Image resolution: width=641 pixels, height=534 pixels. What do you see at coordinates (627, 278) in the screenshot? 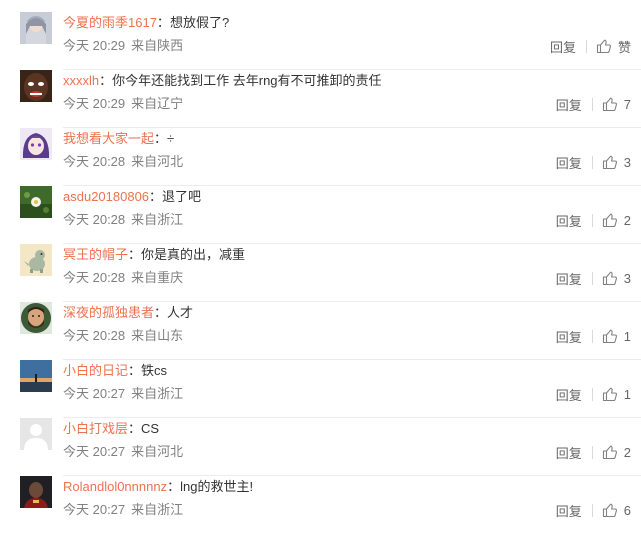
I see `like-count: 3` at bounding box center [627, 278].